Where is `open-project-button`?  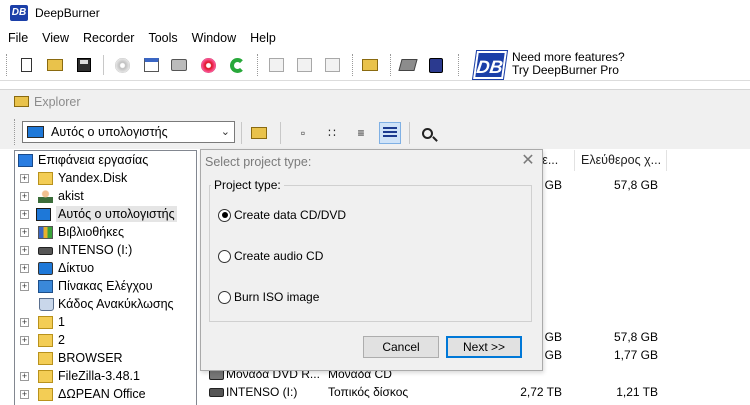 open-project-button is located at coordinates (55, 65).